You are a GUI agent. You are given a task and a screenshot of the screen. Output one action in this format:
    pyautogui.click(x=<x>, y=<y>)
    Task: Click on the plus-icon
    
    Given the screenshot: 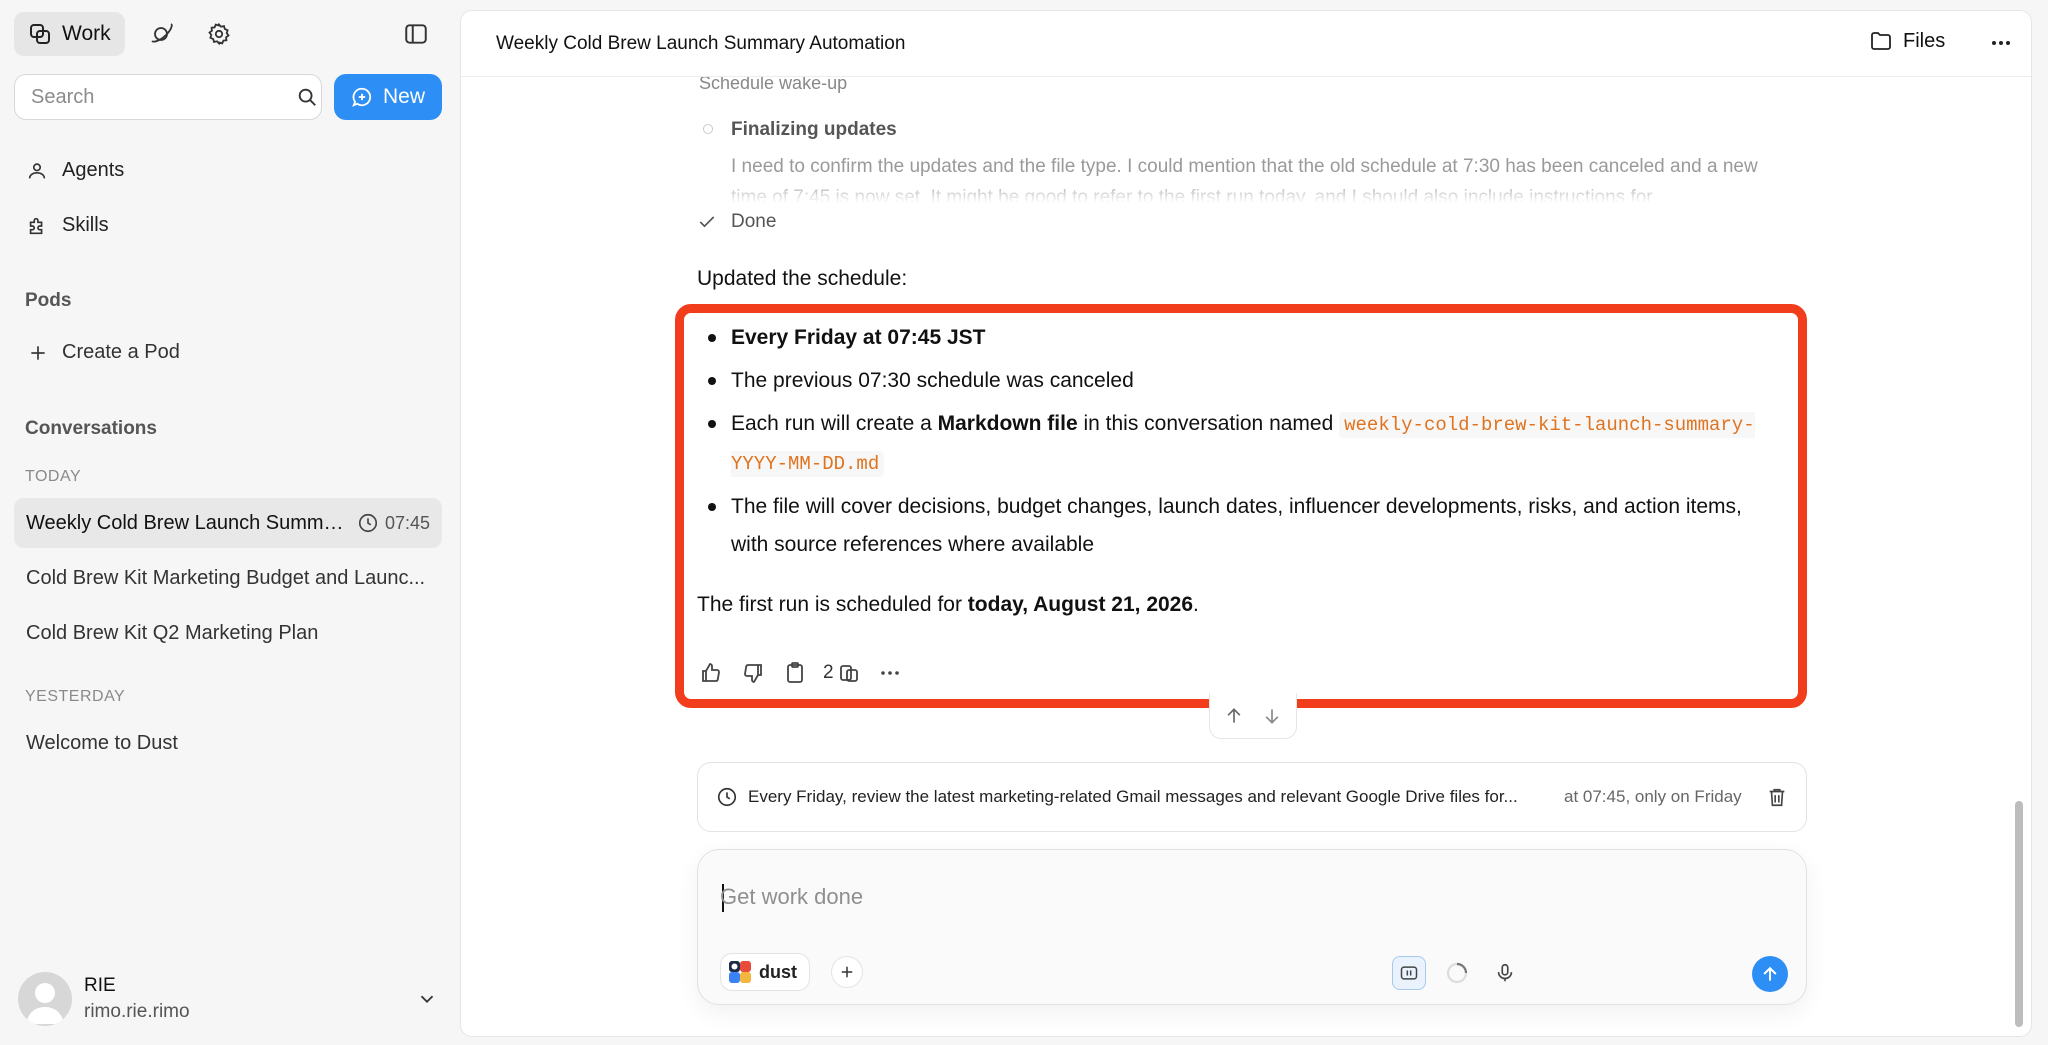 What is the action you would take?
    pyautogui.click(x=38, y=353)
    